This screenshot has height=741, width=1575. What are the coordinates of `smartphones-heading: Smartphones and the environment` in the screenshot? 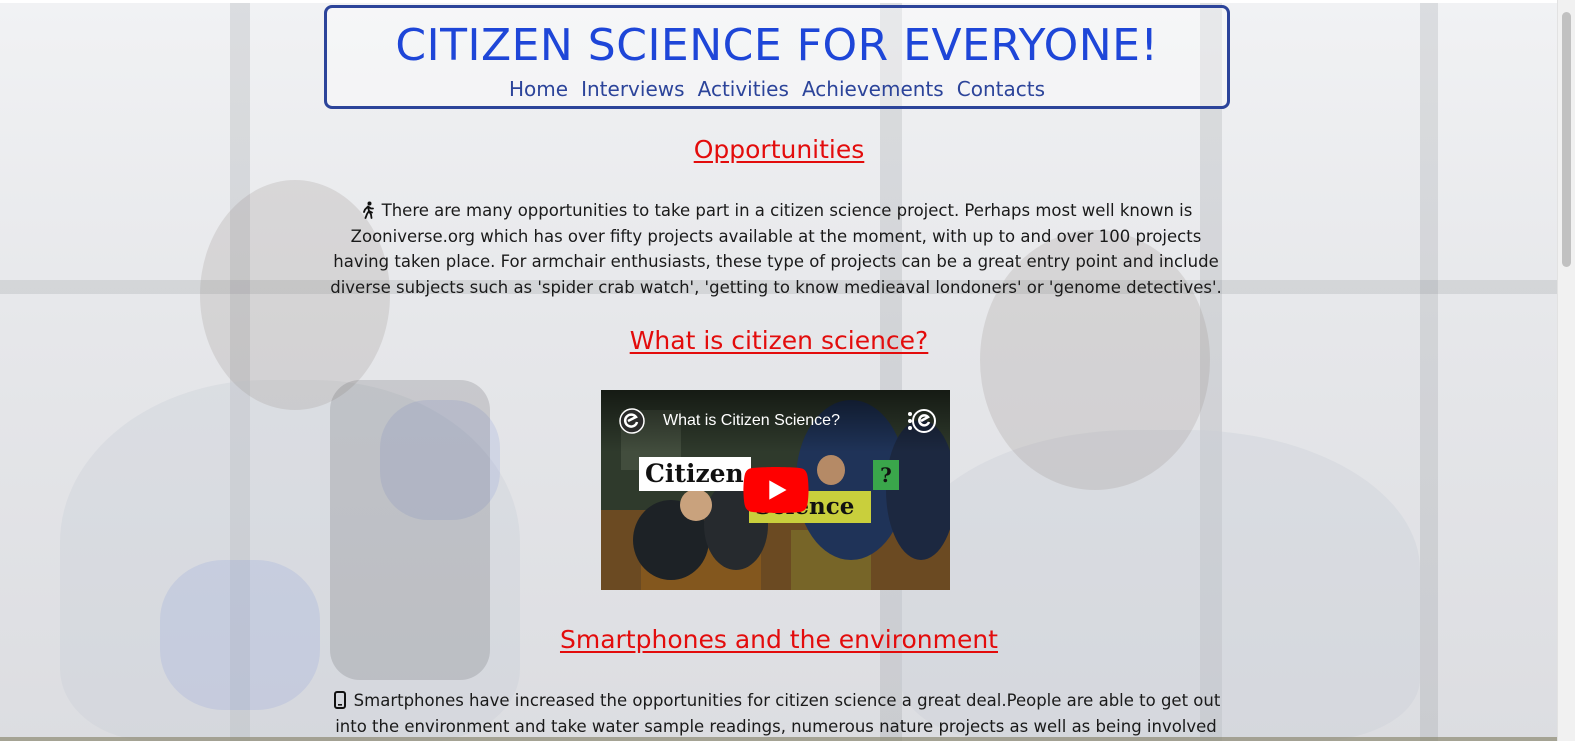 It's located at (778, 639).